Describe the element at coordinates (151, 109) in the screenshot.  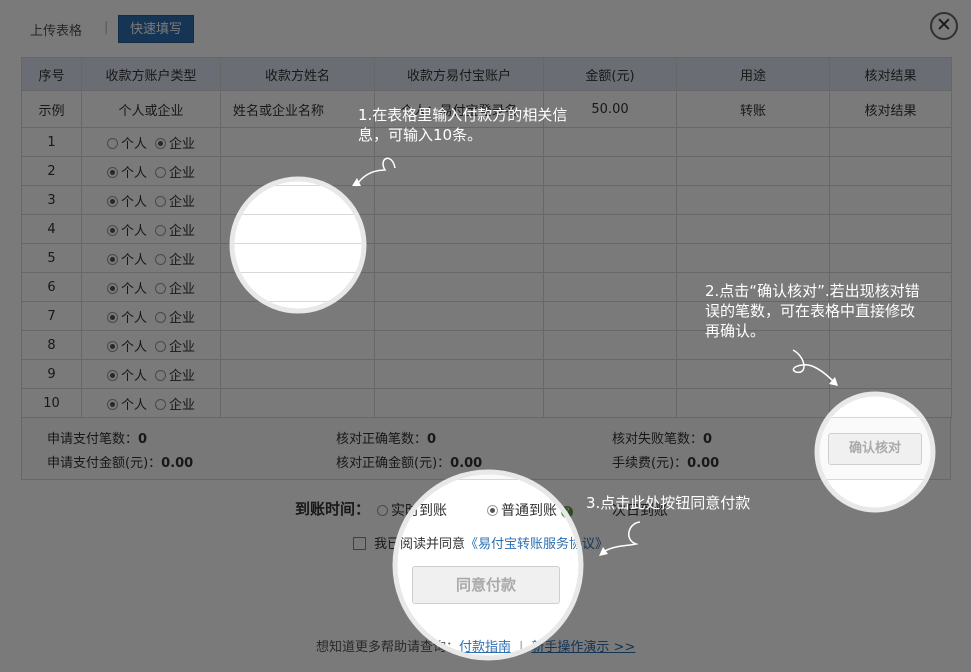
I see `example-type: 个人或企业` at that location.